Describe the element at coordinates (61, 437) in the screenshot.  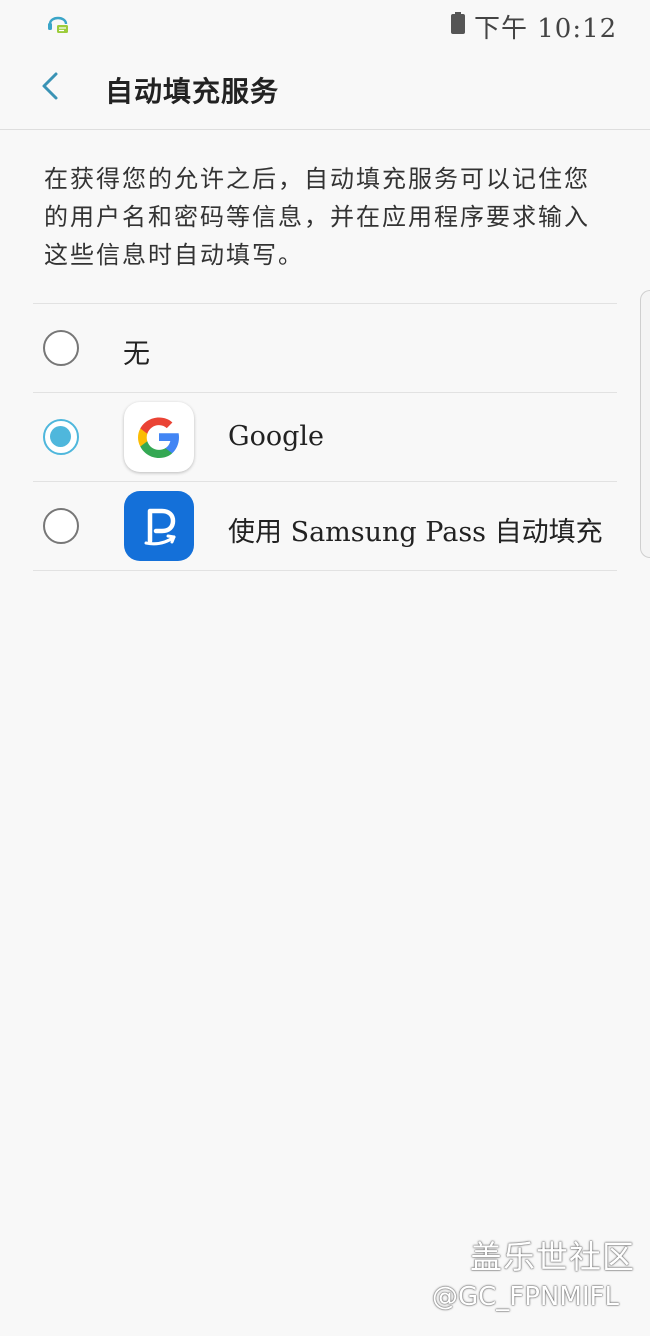
I see `radio-google` at that location.